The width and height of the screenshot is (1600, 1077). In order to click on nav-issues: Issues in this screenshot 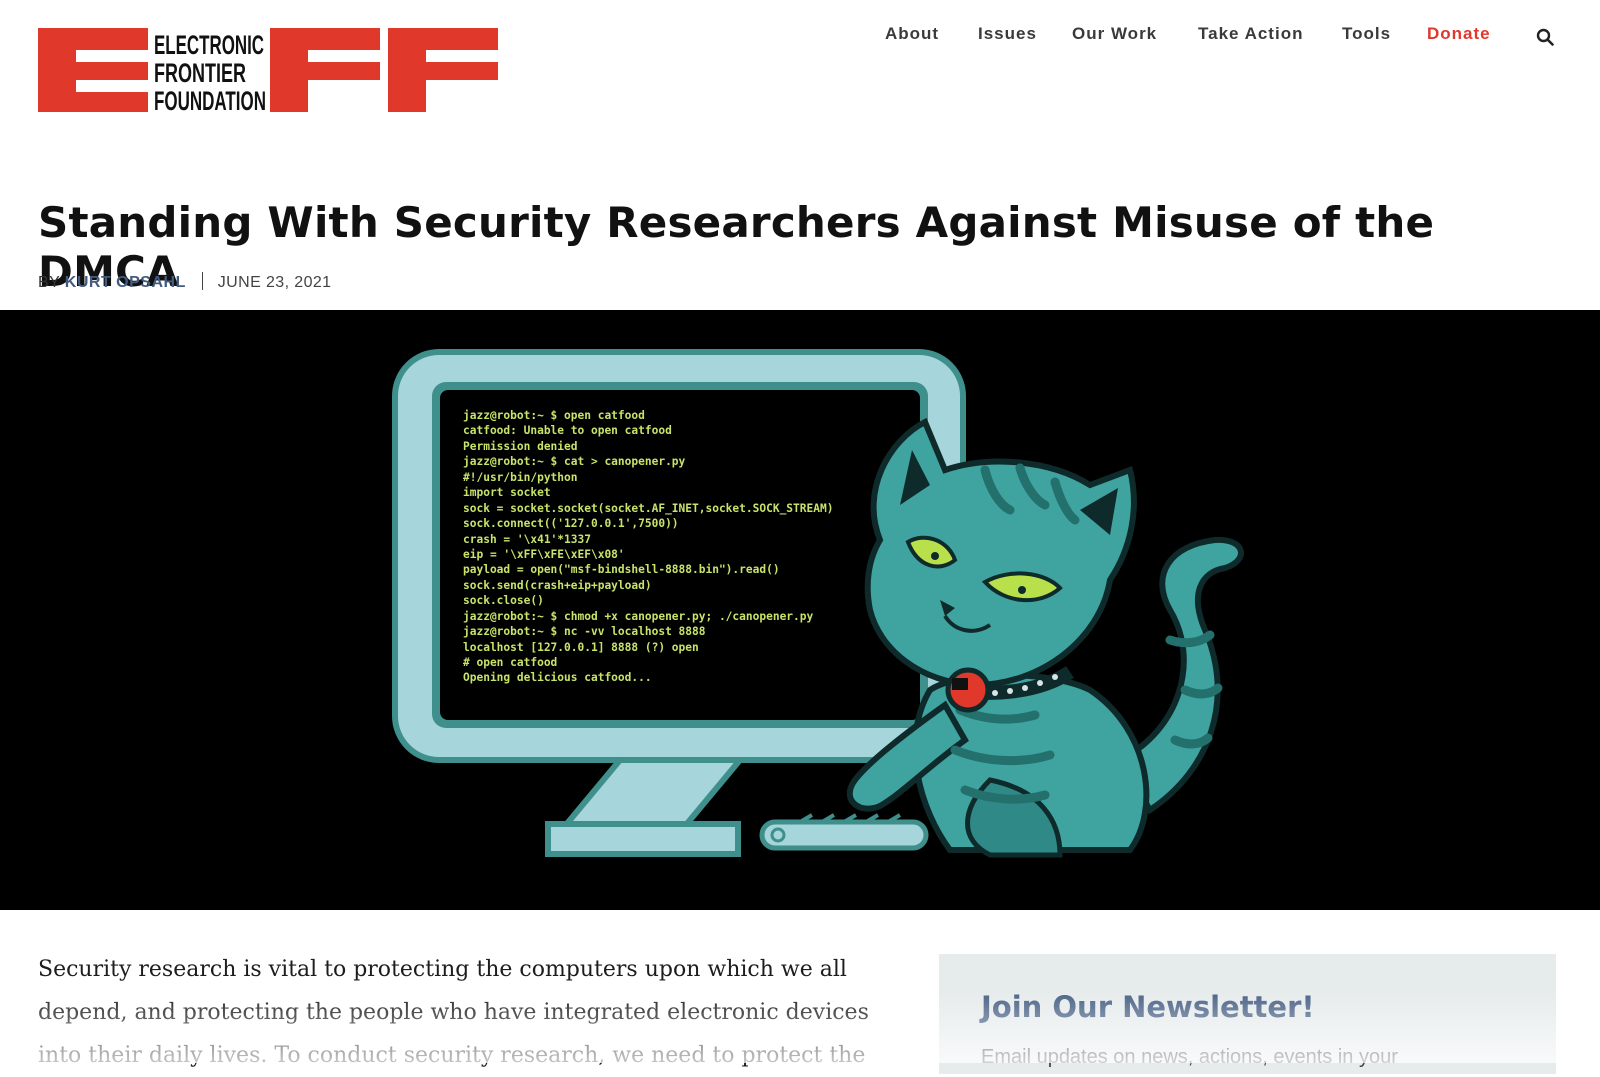, I will do `click(1007, 34)`.